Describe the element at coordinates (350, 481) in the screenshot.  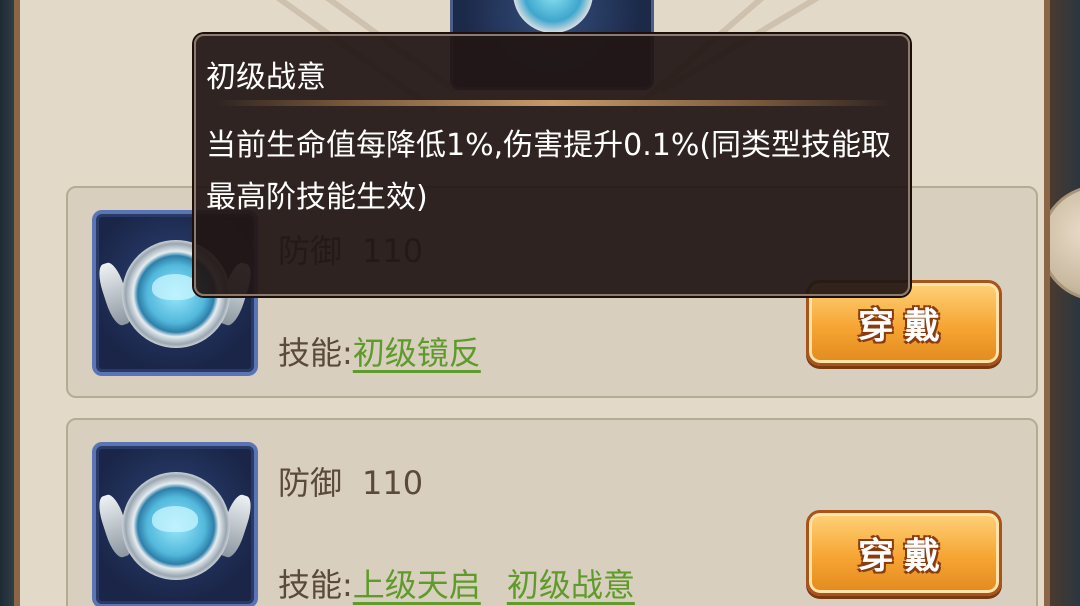
I see `item-stat: 防御 110` at that location.